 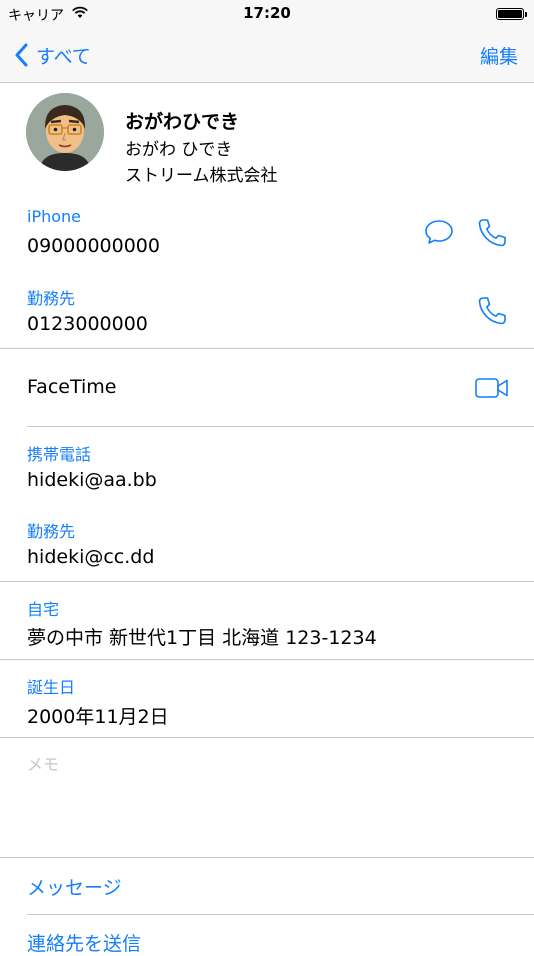 I want to click on email-label-mobile: 携帯電話, so click(x=59, y=454).